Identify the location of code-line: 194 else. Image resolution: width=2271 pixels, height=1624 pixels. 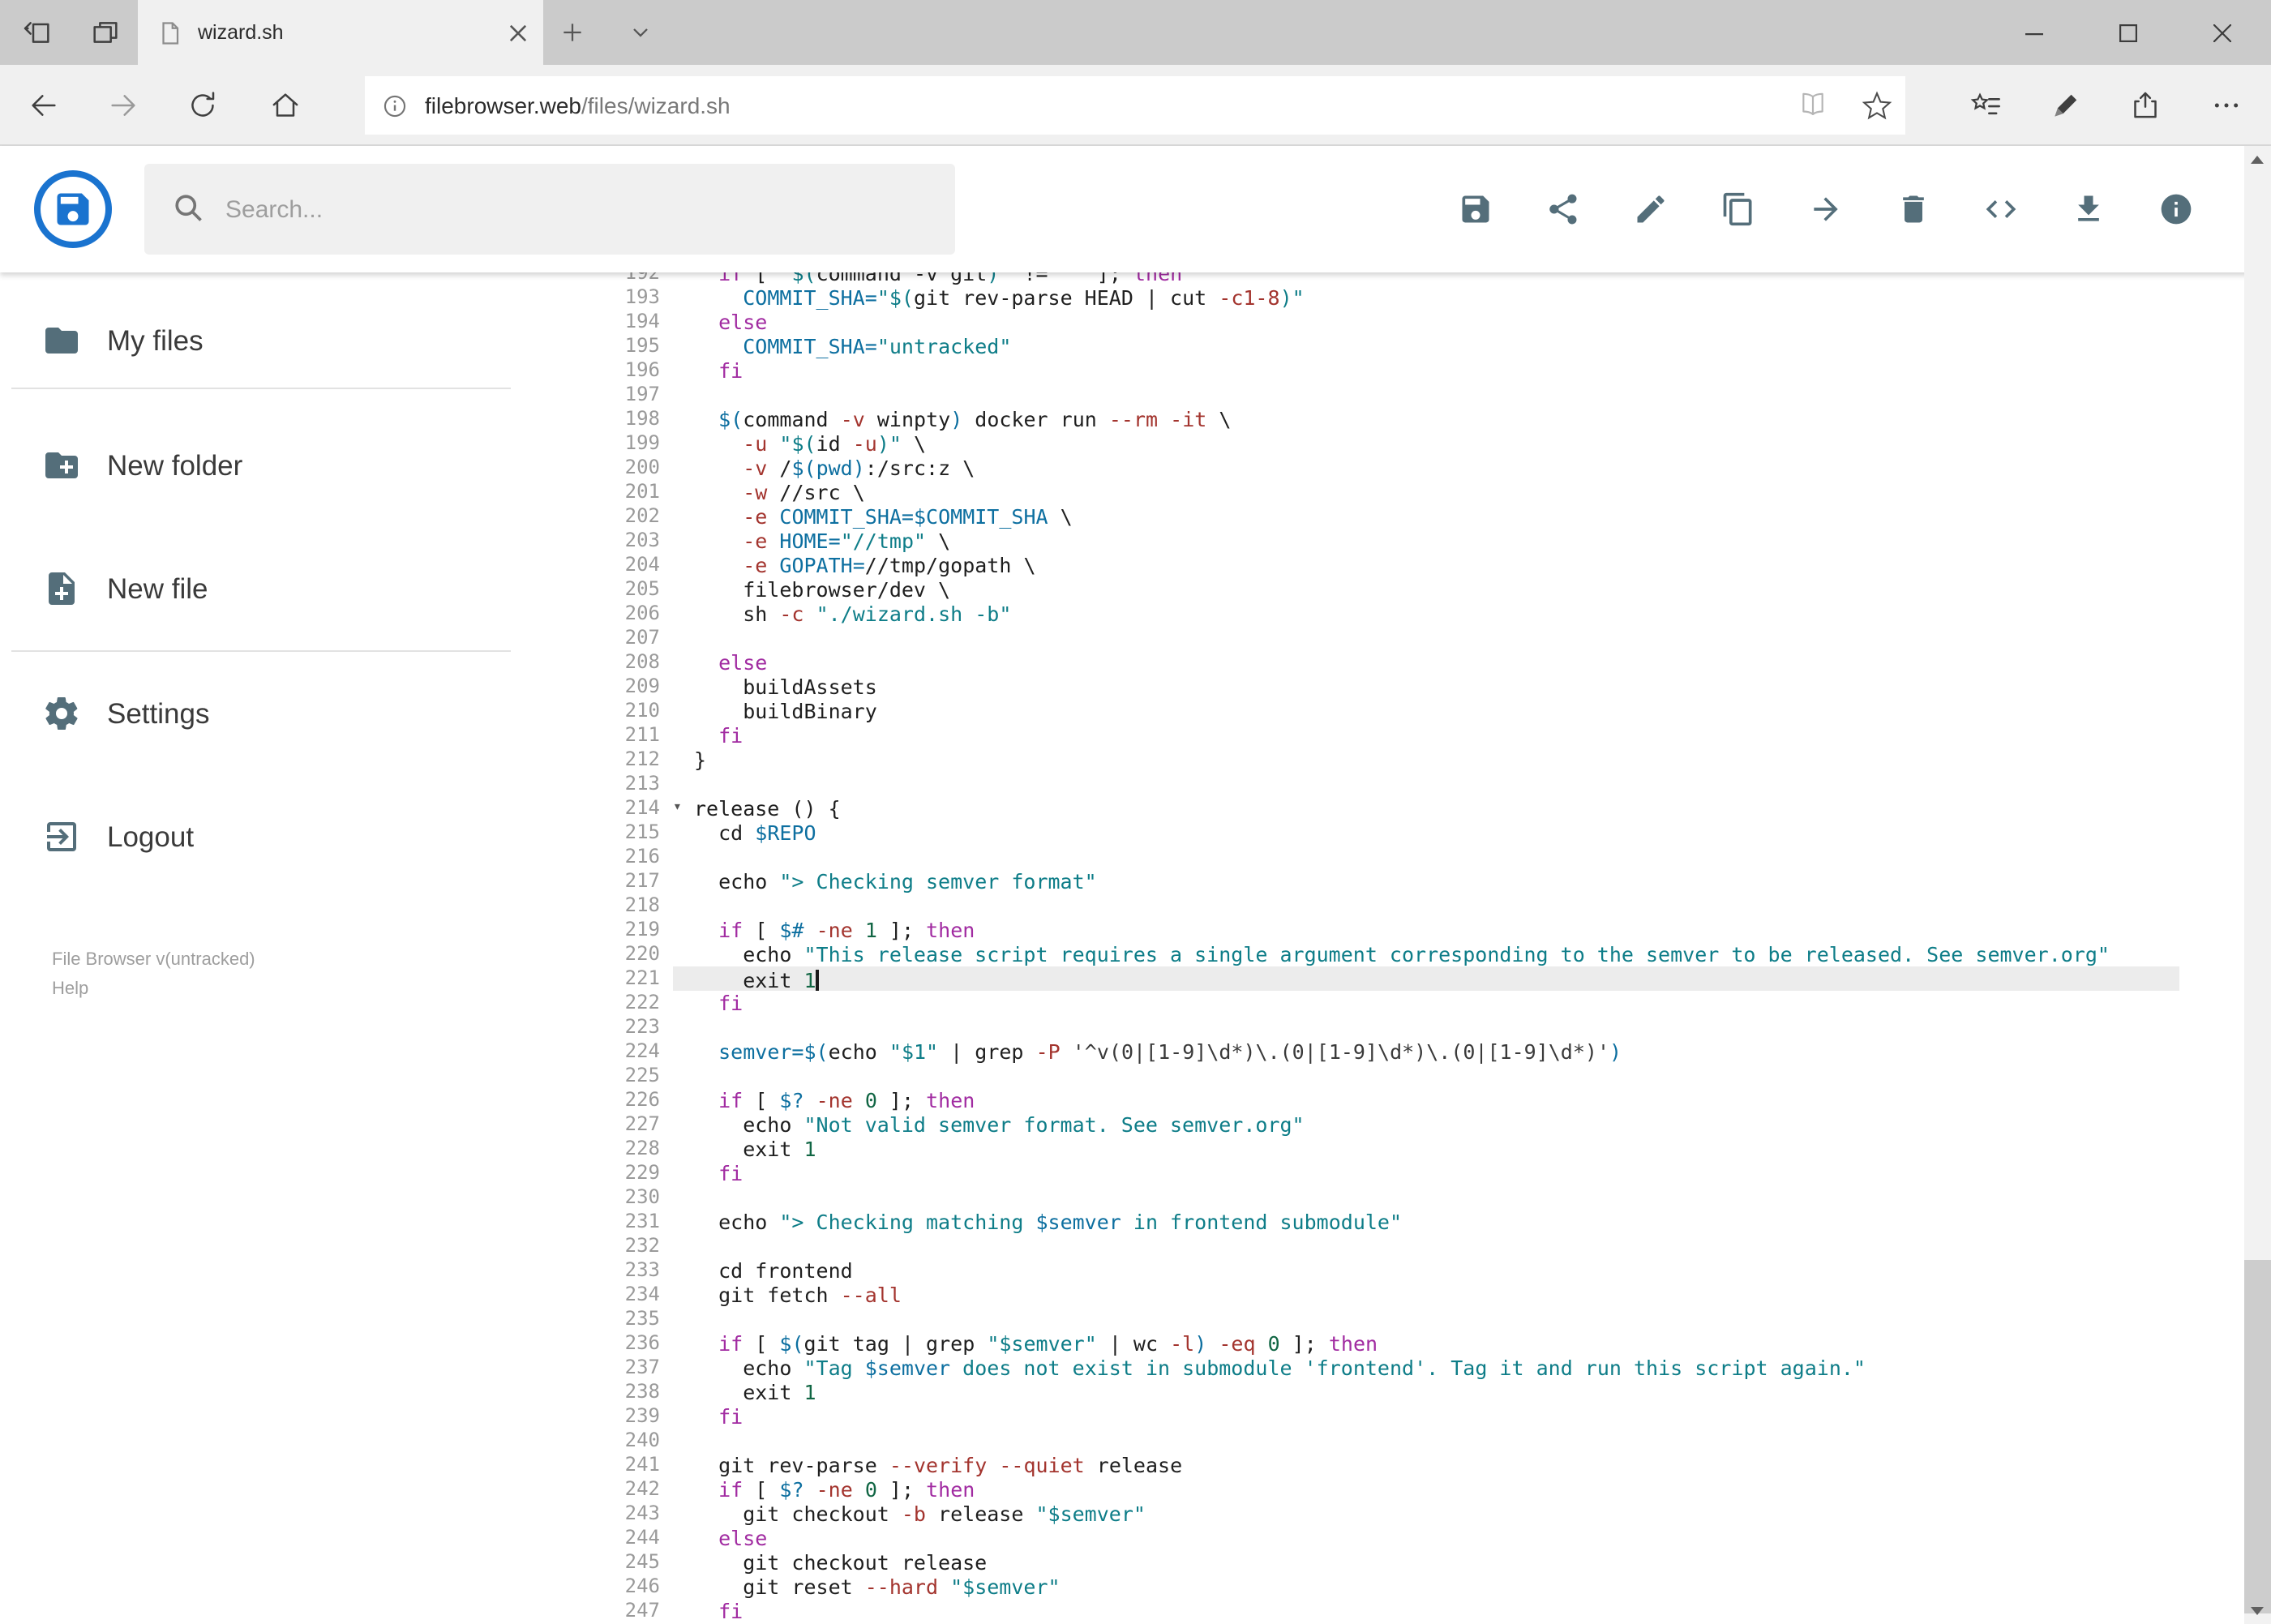
(1394, 322).